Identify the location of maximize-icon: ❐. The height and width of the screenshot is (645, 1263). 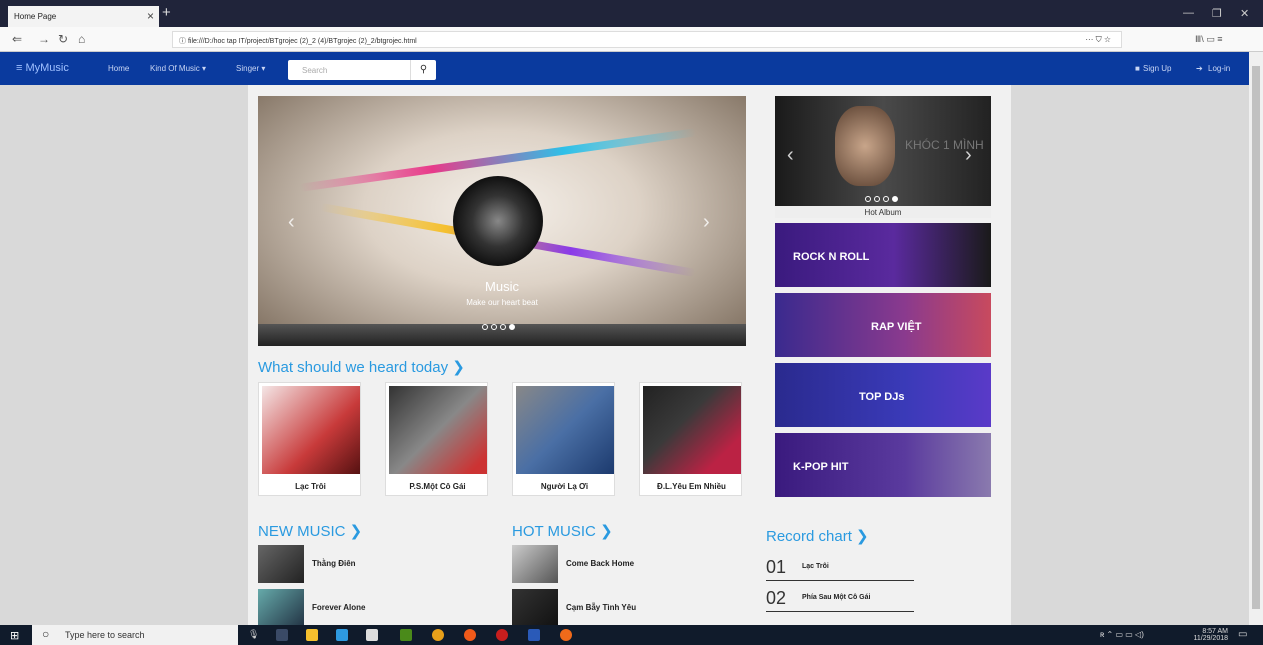
(1217, 13).